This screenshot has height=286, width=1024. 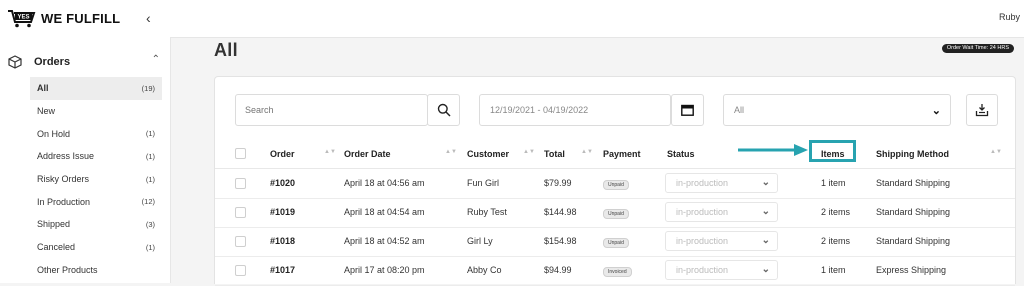 What do you see at coordinates (837, 110) in the screenshot?
I see `filter-select: All ⌄` at bounding box center [837, 110].